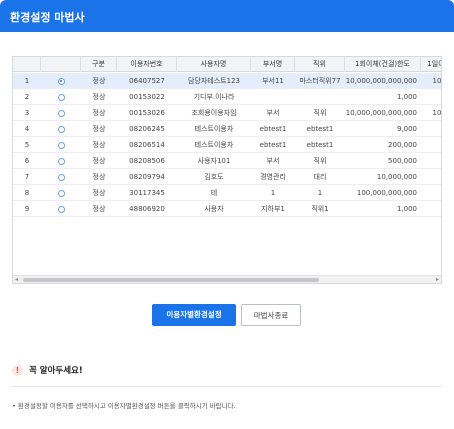 The height and width of the screenshot is (429, 454). I want to click on row-position: 직위1, so click(320, 209).